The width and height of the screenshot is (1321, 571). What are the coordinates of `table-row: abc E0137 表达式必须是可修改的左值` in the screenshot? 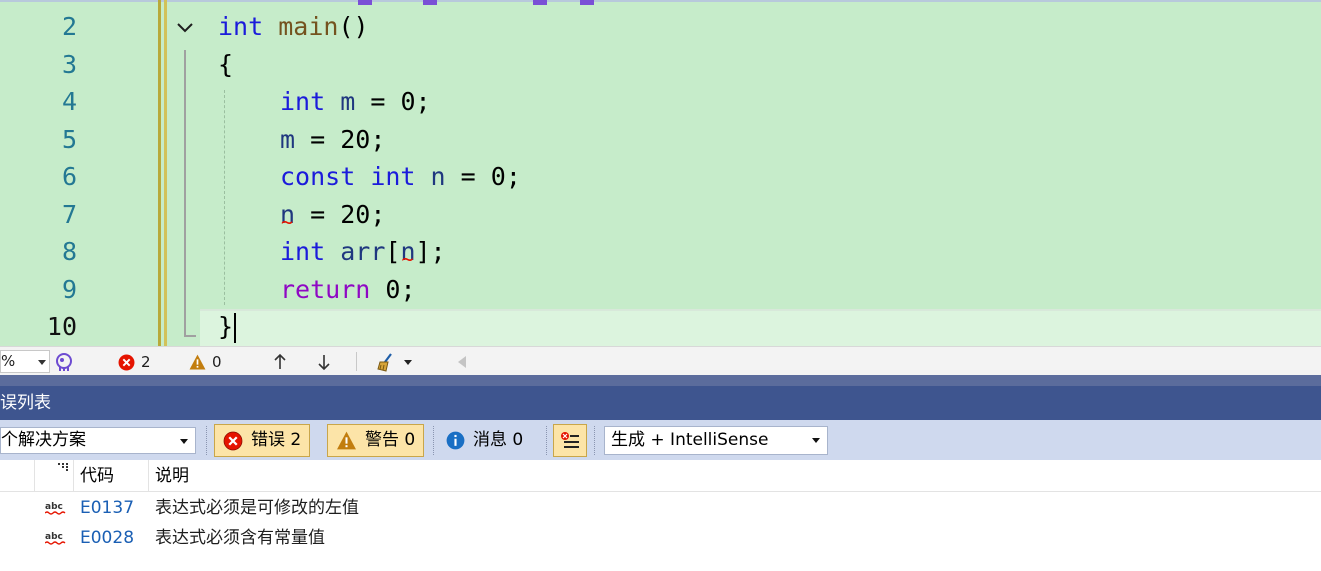 It's located at (660, 508).